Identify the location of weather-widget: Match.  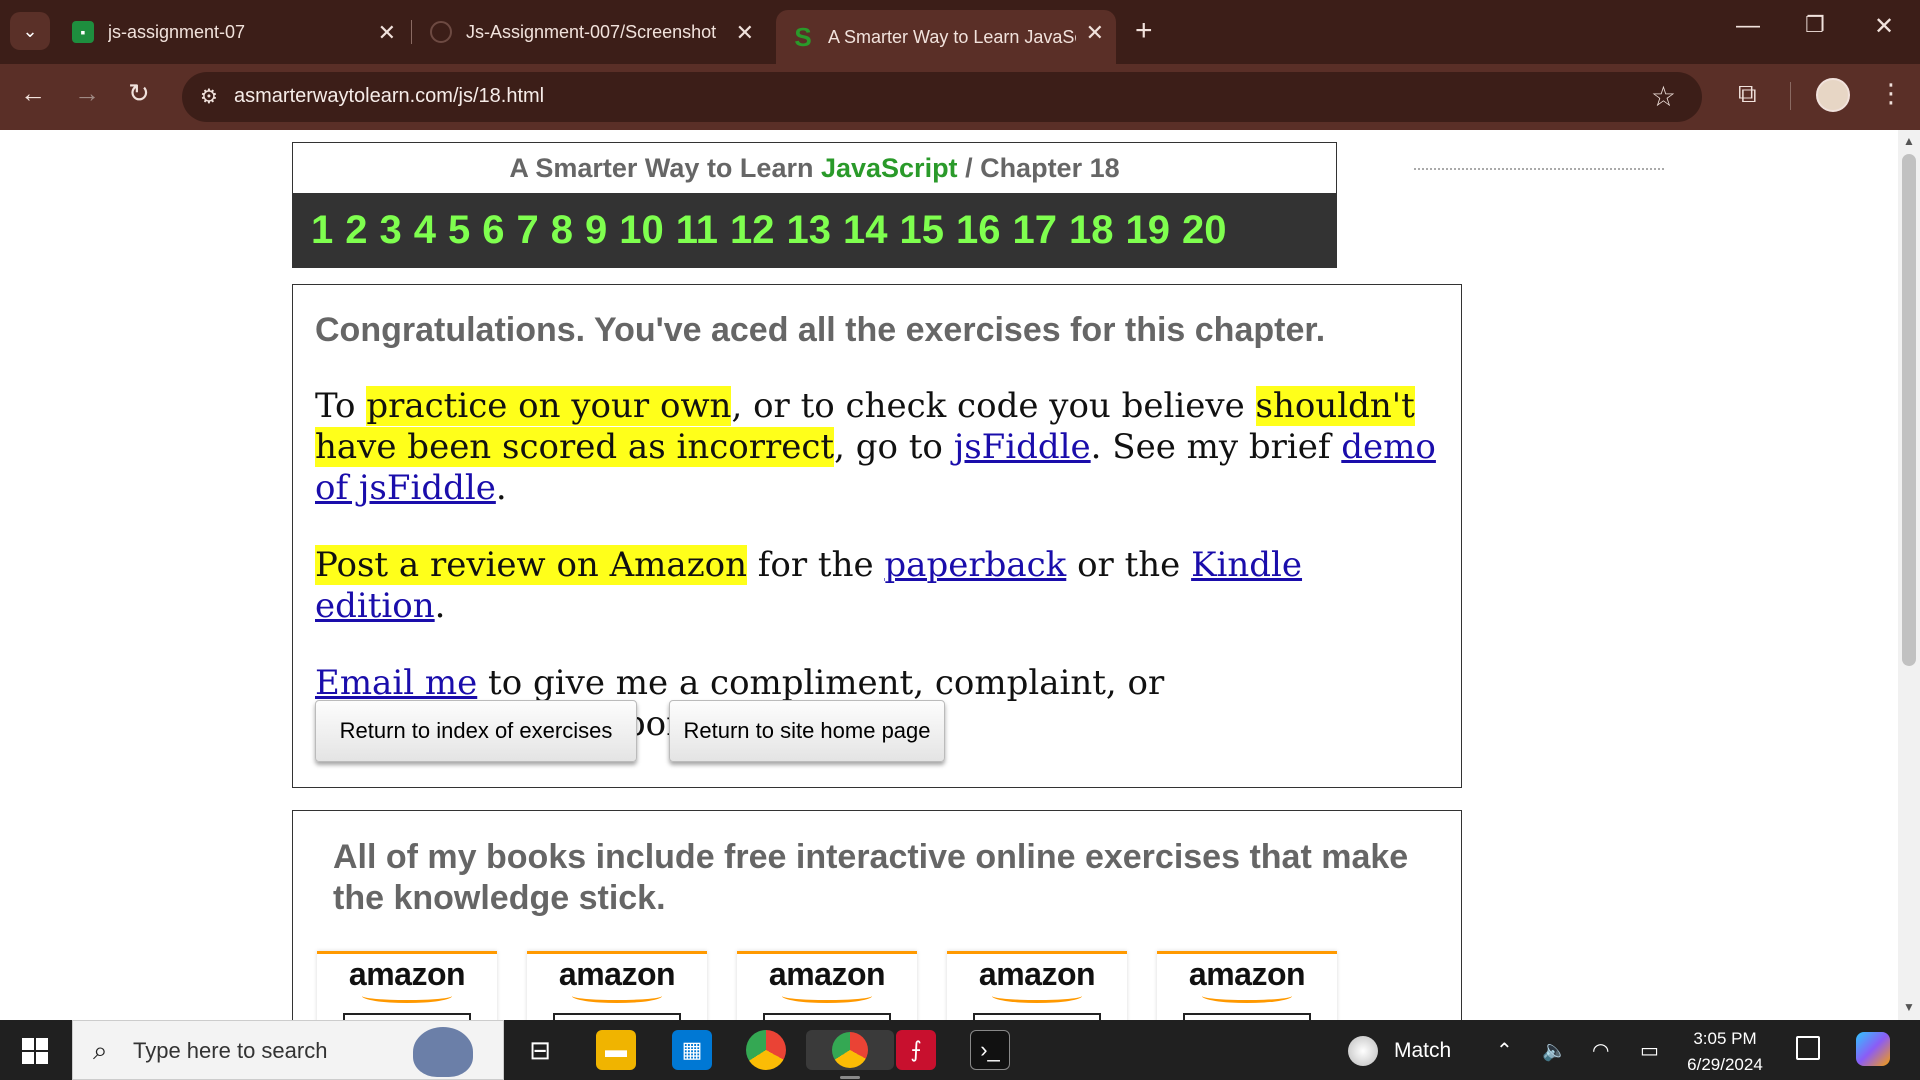
(1399, 1051).